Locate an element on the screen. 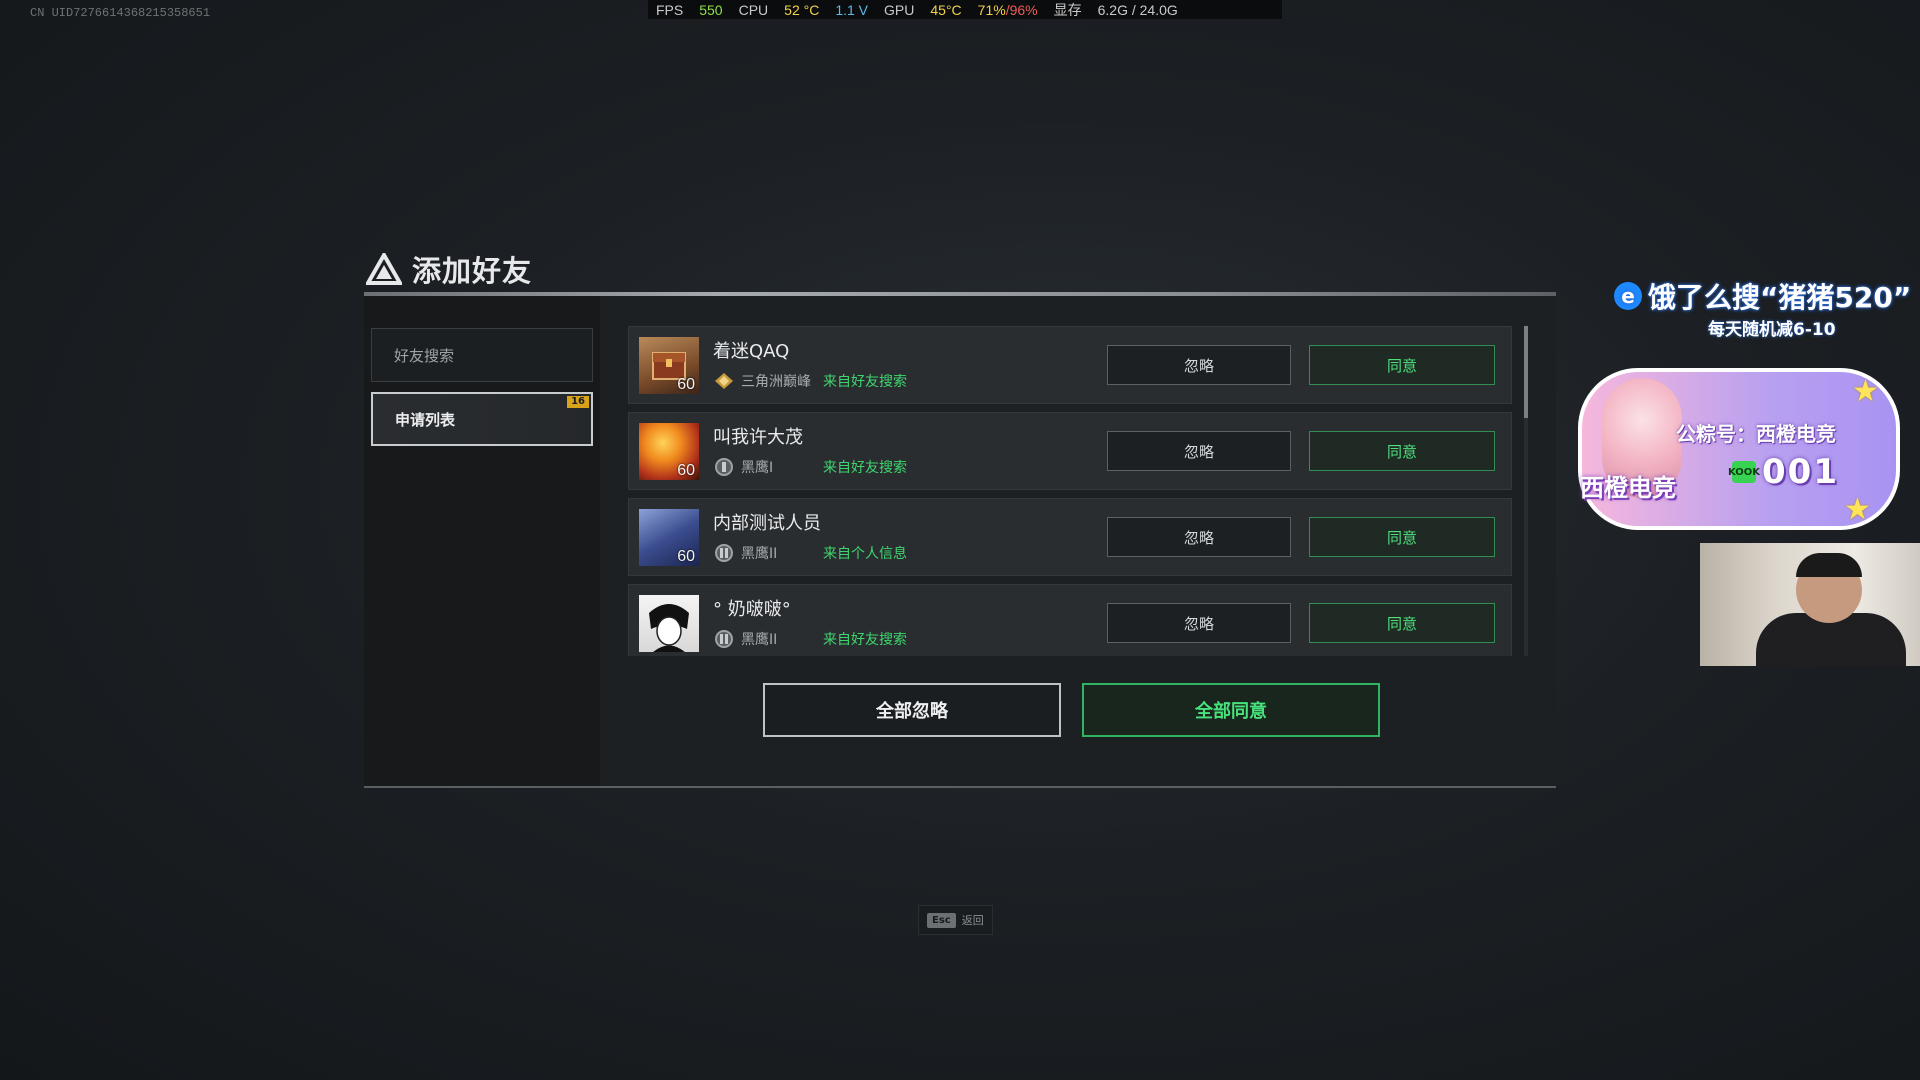 This screenshot has width=1920, height=1080. kook-logo-icon: KOOK is located at coordinates (1744, 472).